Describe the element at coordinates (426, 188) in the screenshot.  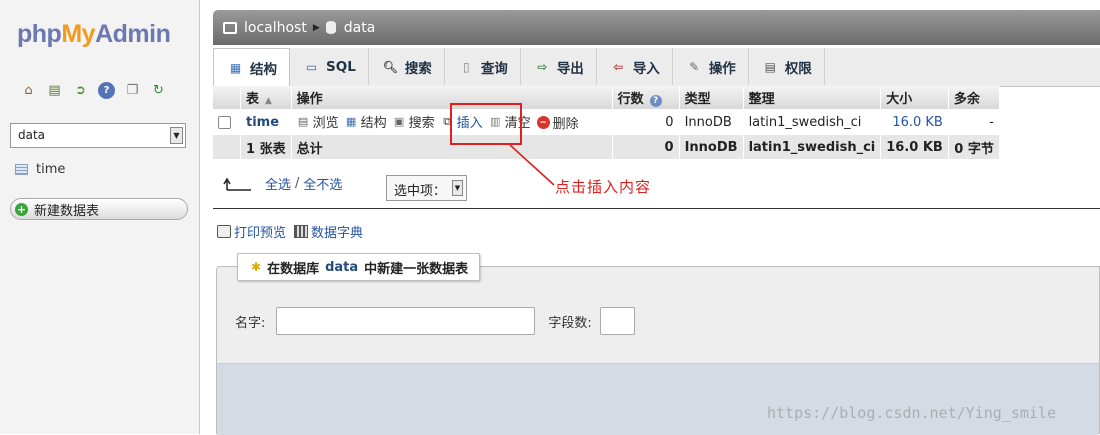
I see `with-selected-select: 选中项： ▼` at that location.